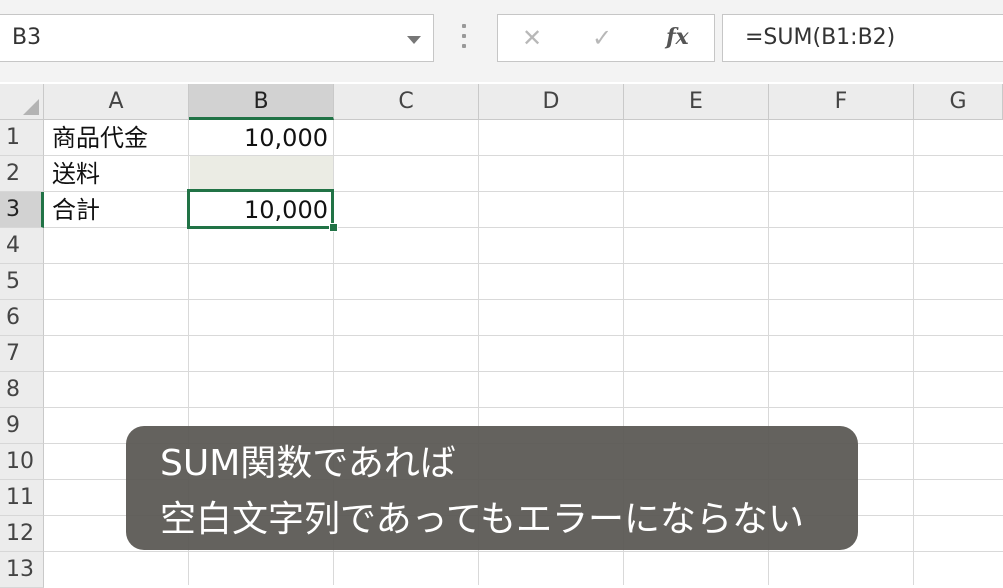 The height and width of the screenshot is (588, 1003). What do you see at coordinates (22, 102) in the screenshot?
I see `select-all-button` at bounding box center [22, 102].